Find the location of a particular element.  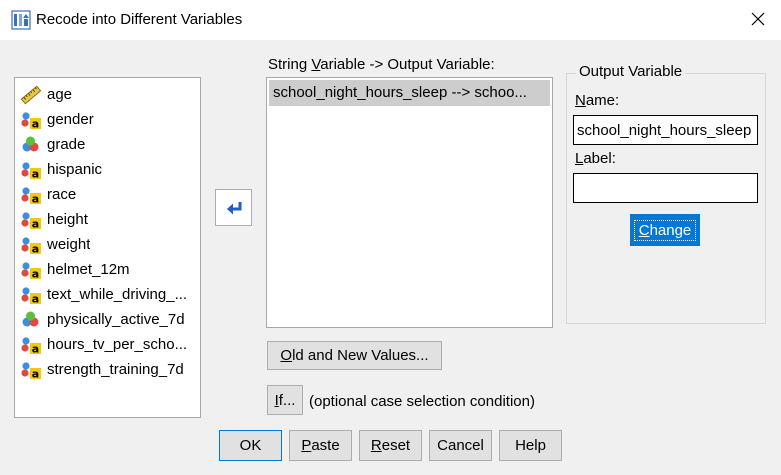

variable-label: grade is located at coordinates (66, 144).